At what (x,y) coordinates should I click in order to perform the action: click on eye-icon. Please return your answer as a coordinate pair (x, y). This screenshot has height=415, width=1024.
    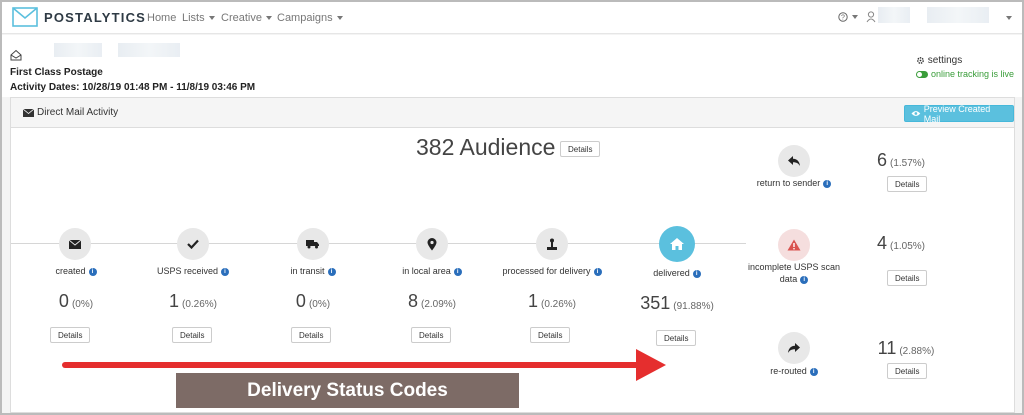
    Looking at the image, I should click on (916, 113).